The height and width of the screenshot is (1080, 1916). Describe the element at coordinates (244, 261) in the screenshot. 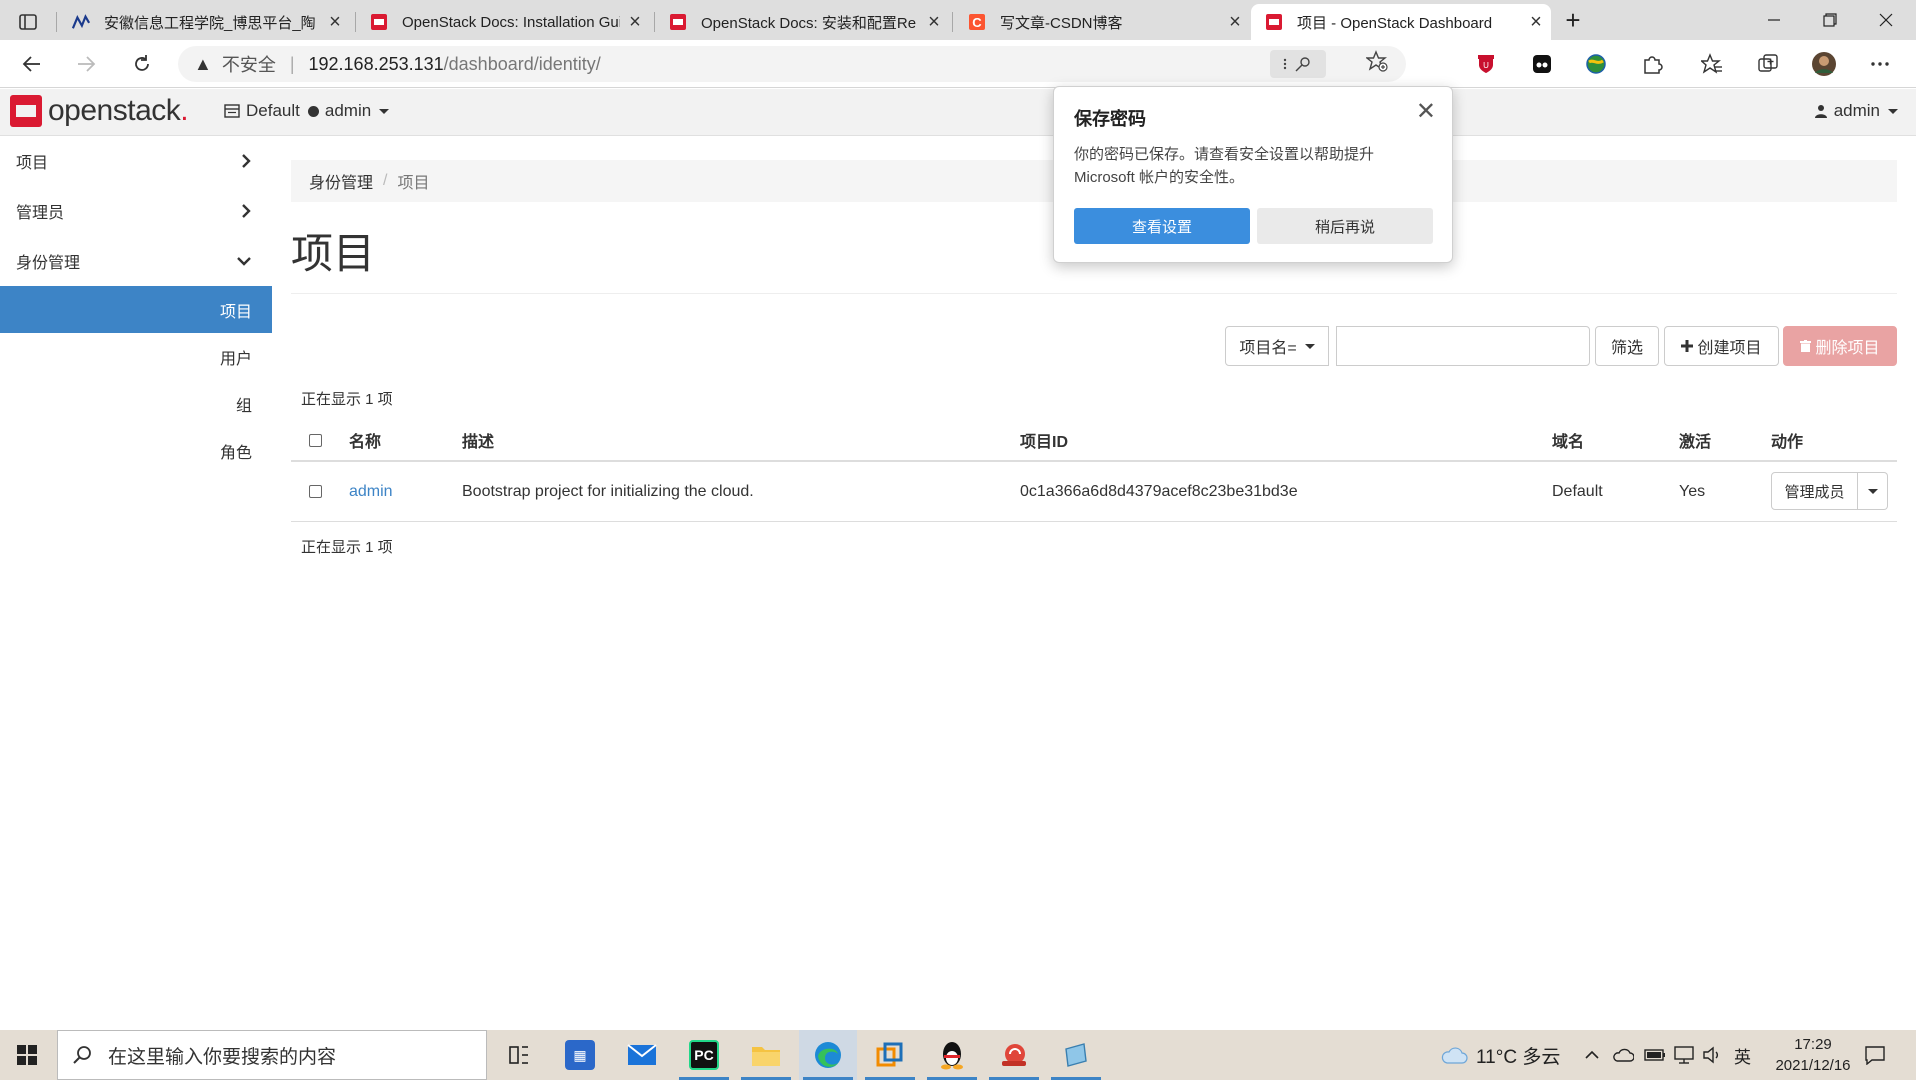

I see `chevron-down-icon` at that location.